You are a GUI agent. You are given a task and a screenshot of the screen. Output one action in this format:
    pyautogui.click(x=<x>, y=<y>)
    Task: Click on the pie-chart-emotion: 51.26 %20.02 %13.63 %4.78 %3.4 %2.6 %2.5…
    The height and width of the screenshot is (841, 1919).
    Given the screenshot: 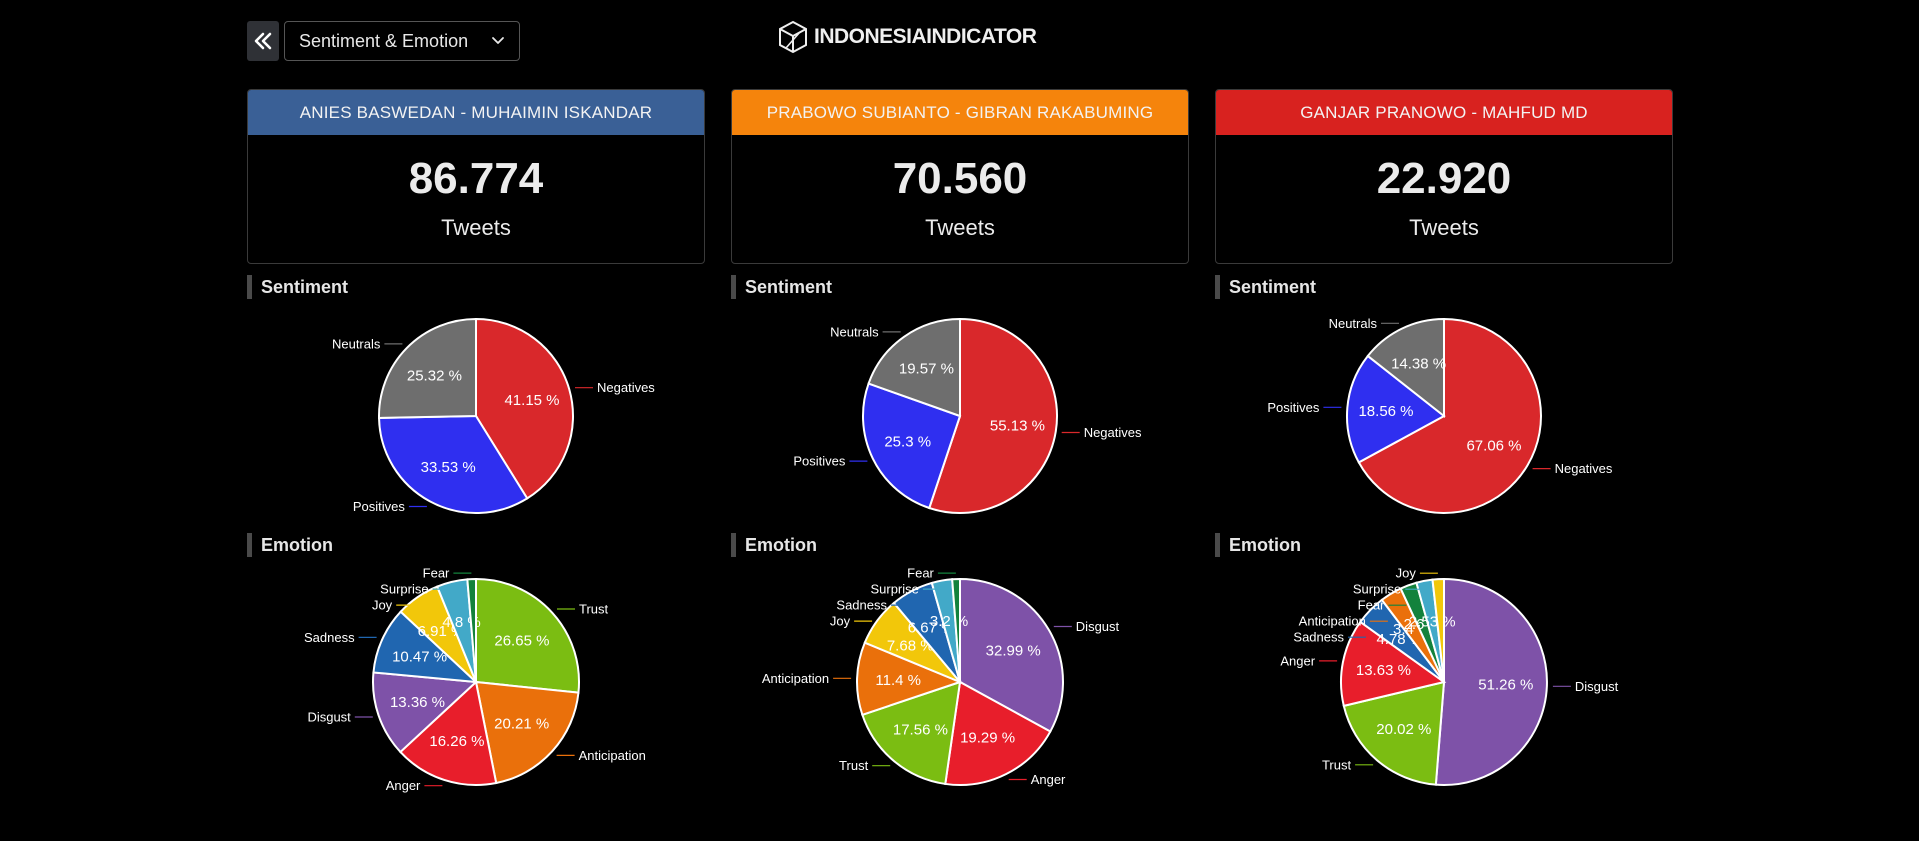 What is the action you would take?
    pyautogui.click(x=1449, y=676)
    